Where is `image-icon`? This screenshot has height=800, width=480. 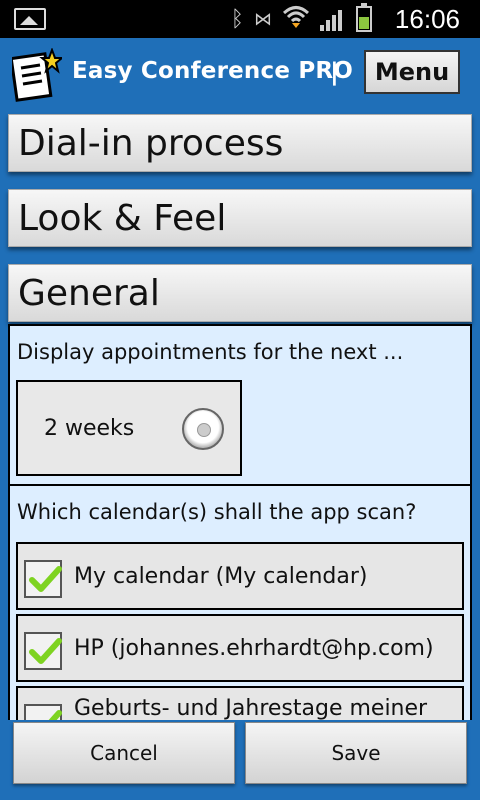
image-icon is located at coordinates (30, 19).